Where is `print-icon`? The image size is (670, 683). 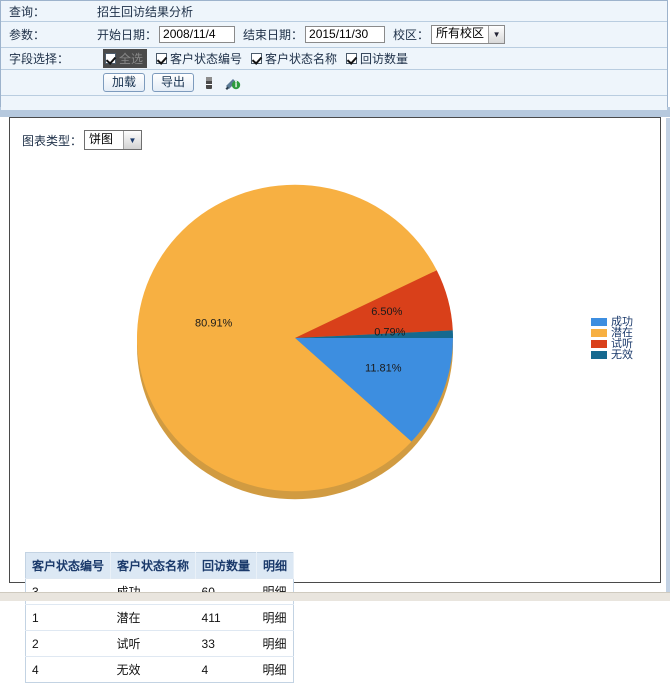 print-icon is located at coordinates (209, 83).